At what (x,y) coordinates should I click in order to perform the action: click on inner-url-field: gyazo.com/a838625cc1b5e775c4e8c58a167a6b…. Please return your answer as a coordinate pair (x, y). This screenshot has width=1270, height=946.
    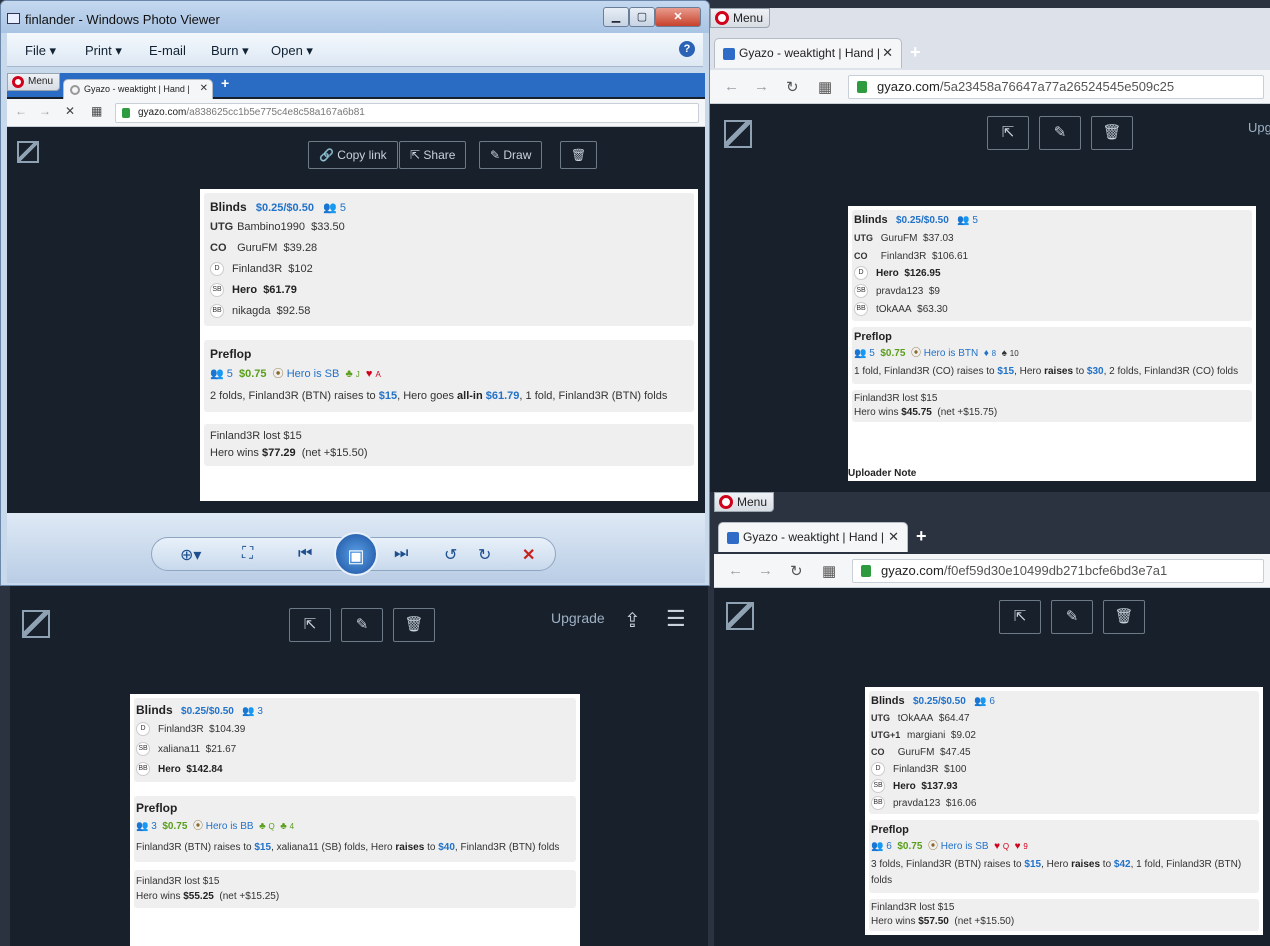
    Looking at the image, I should click on (407, 113).